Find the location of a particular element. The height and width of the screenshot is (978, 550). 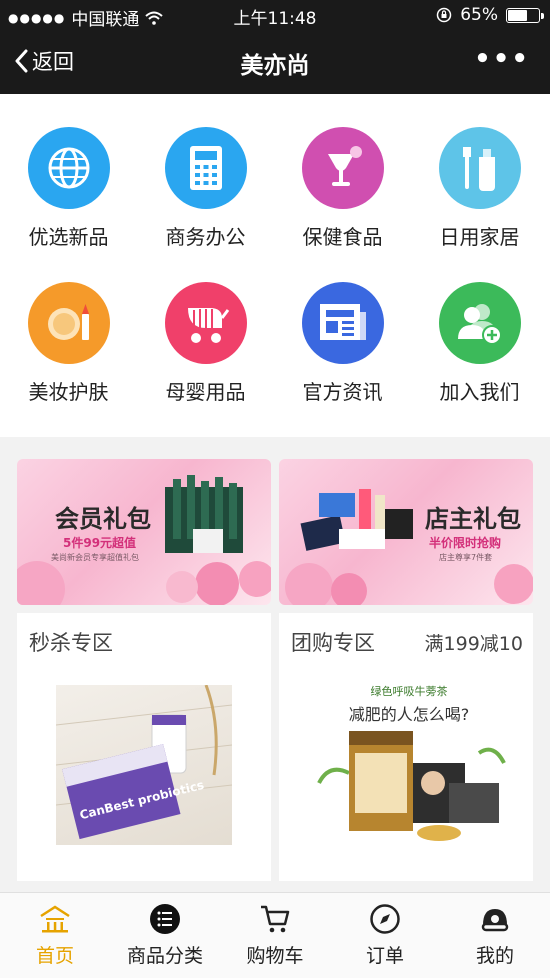

tab-home: 首页 is located at coordinates (55, 935).